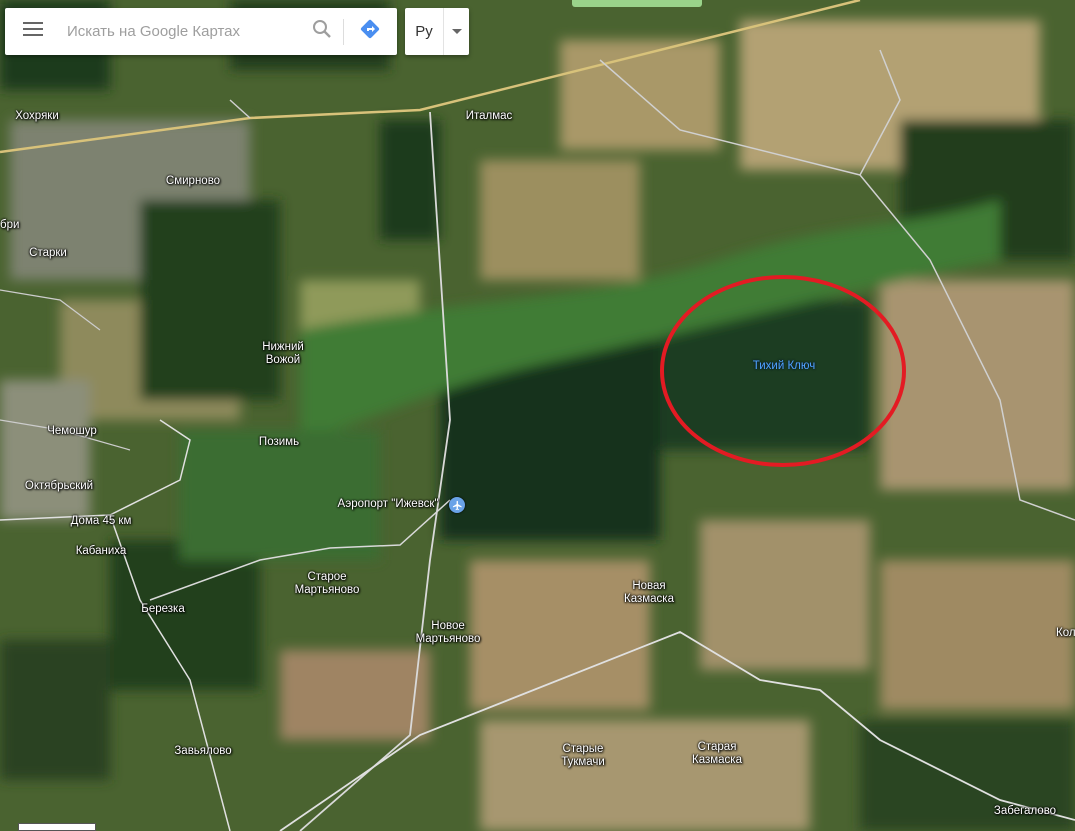 The width and height of the screenshot is (1075, 831). Describe the element at coordinates (649, 592) in the screenshot. I see `place-label-novaya-kazmaska: Новая Казмаска` at that location.